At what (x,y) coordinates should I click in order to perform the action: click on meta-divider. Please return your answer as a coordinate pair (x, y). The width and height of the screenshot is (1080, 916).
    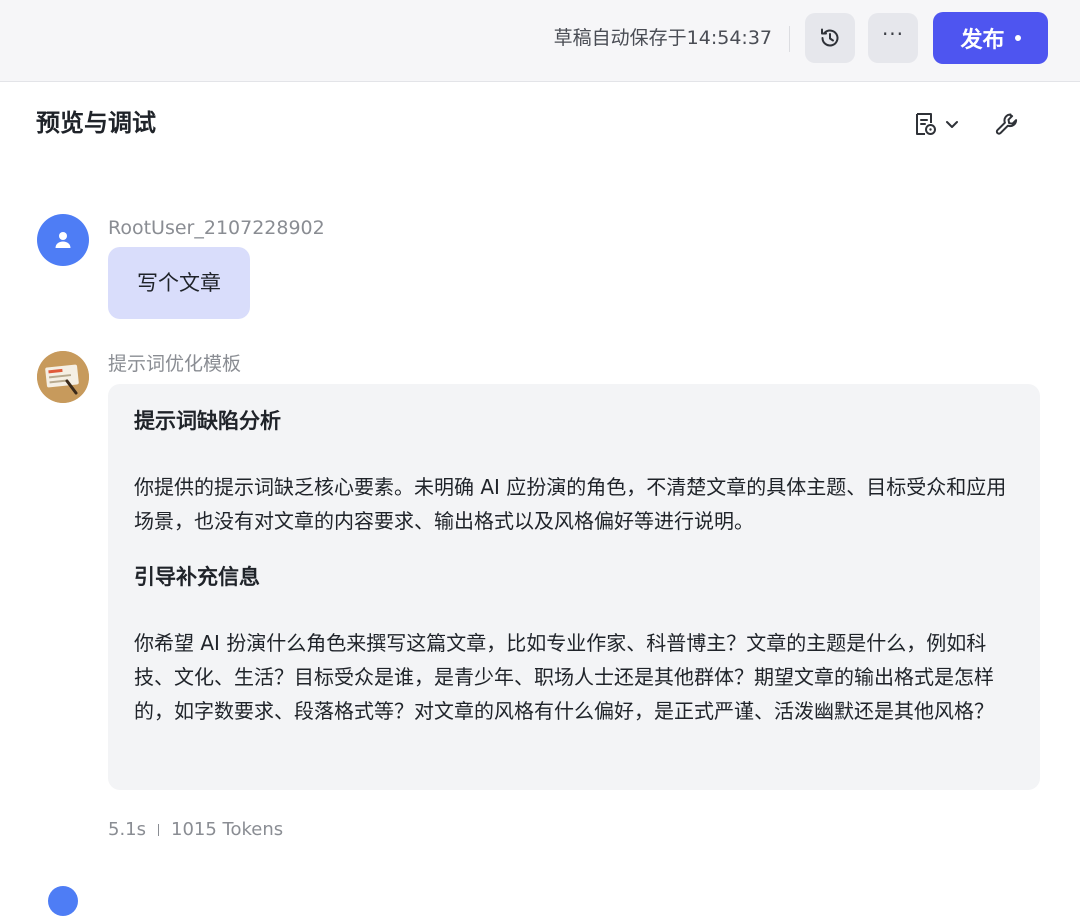
    Looking at the image, I should click on (159, 830).